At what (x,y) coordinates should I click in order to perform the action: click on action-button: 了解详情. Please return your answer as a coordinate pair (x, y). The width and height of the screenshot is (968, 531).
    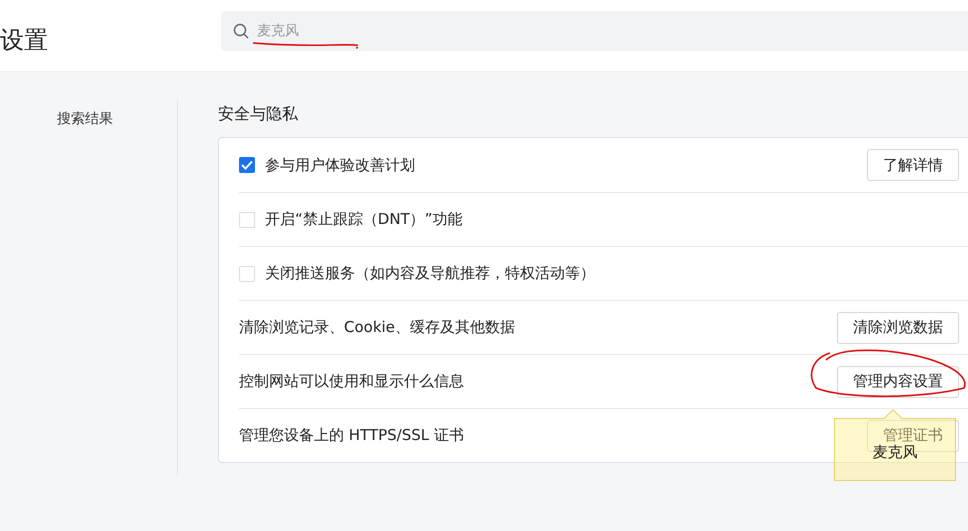
    Looking at the image, I should click on (913, 165).